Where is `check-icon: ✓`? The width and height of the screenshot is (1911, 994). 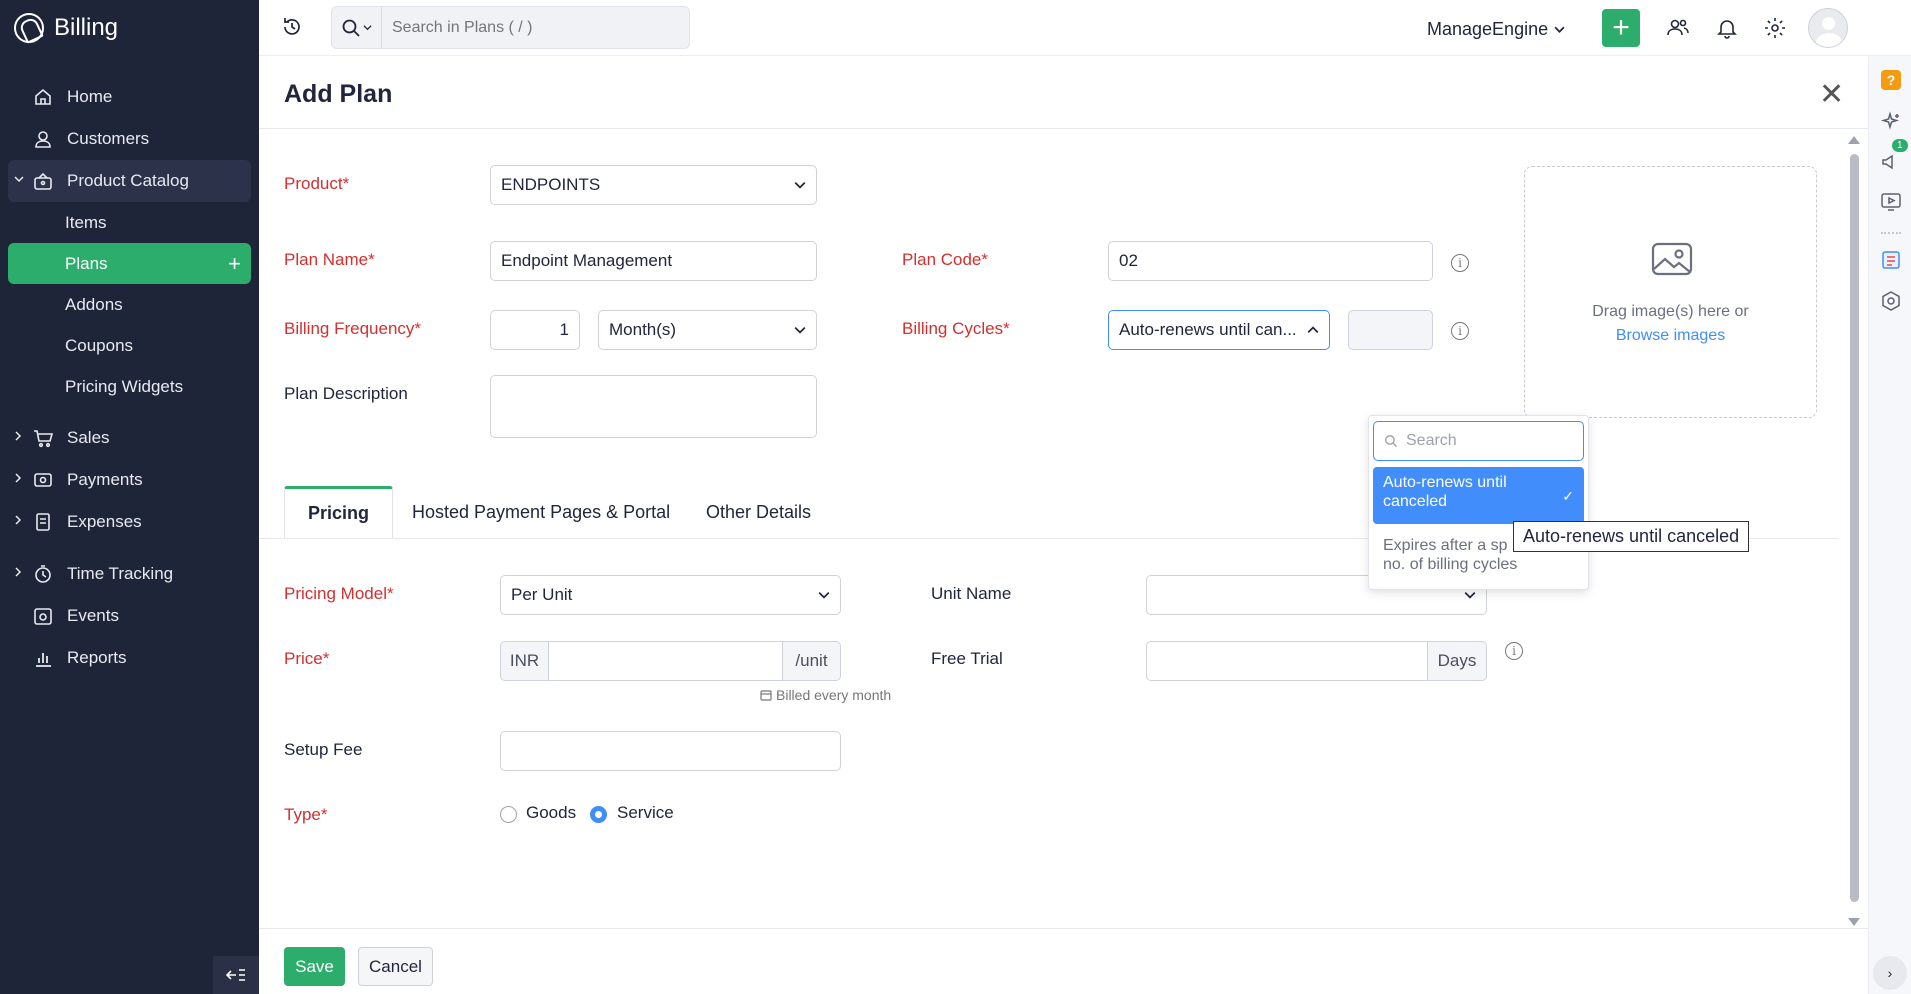 check-icon: ✓ is located at coordinates (1568, 496).